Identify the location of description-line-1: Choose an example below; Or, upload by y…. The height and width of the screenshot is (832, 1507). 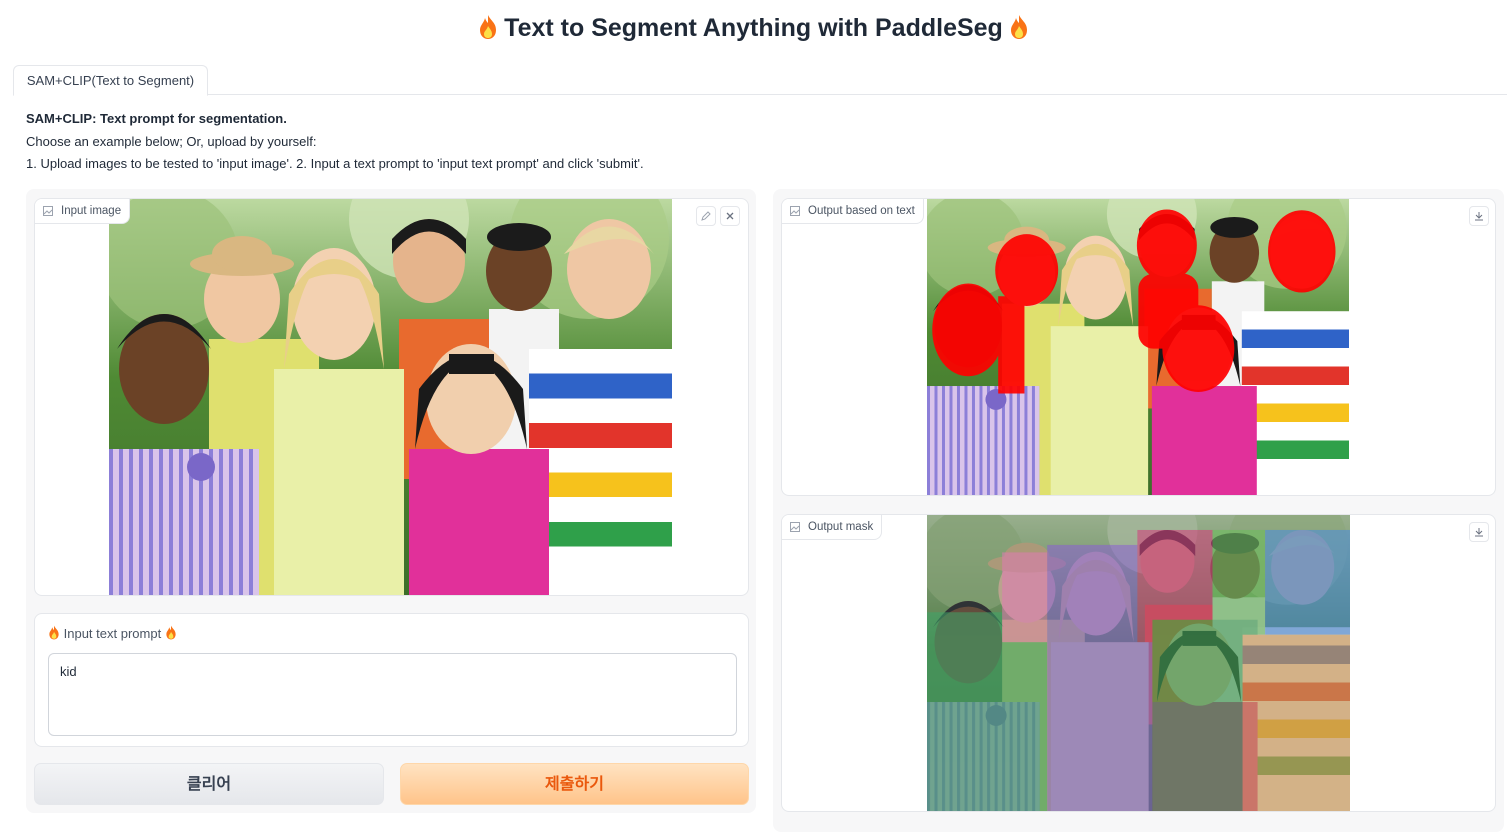
(171, 141).